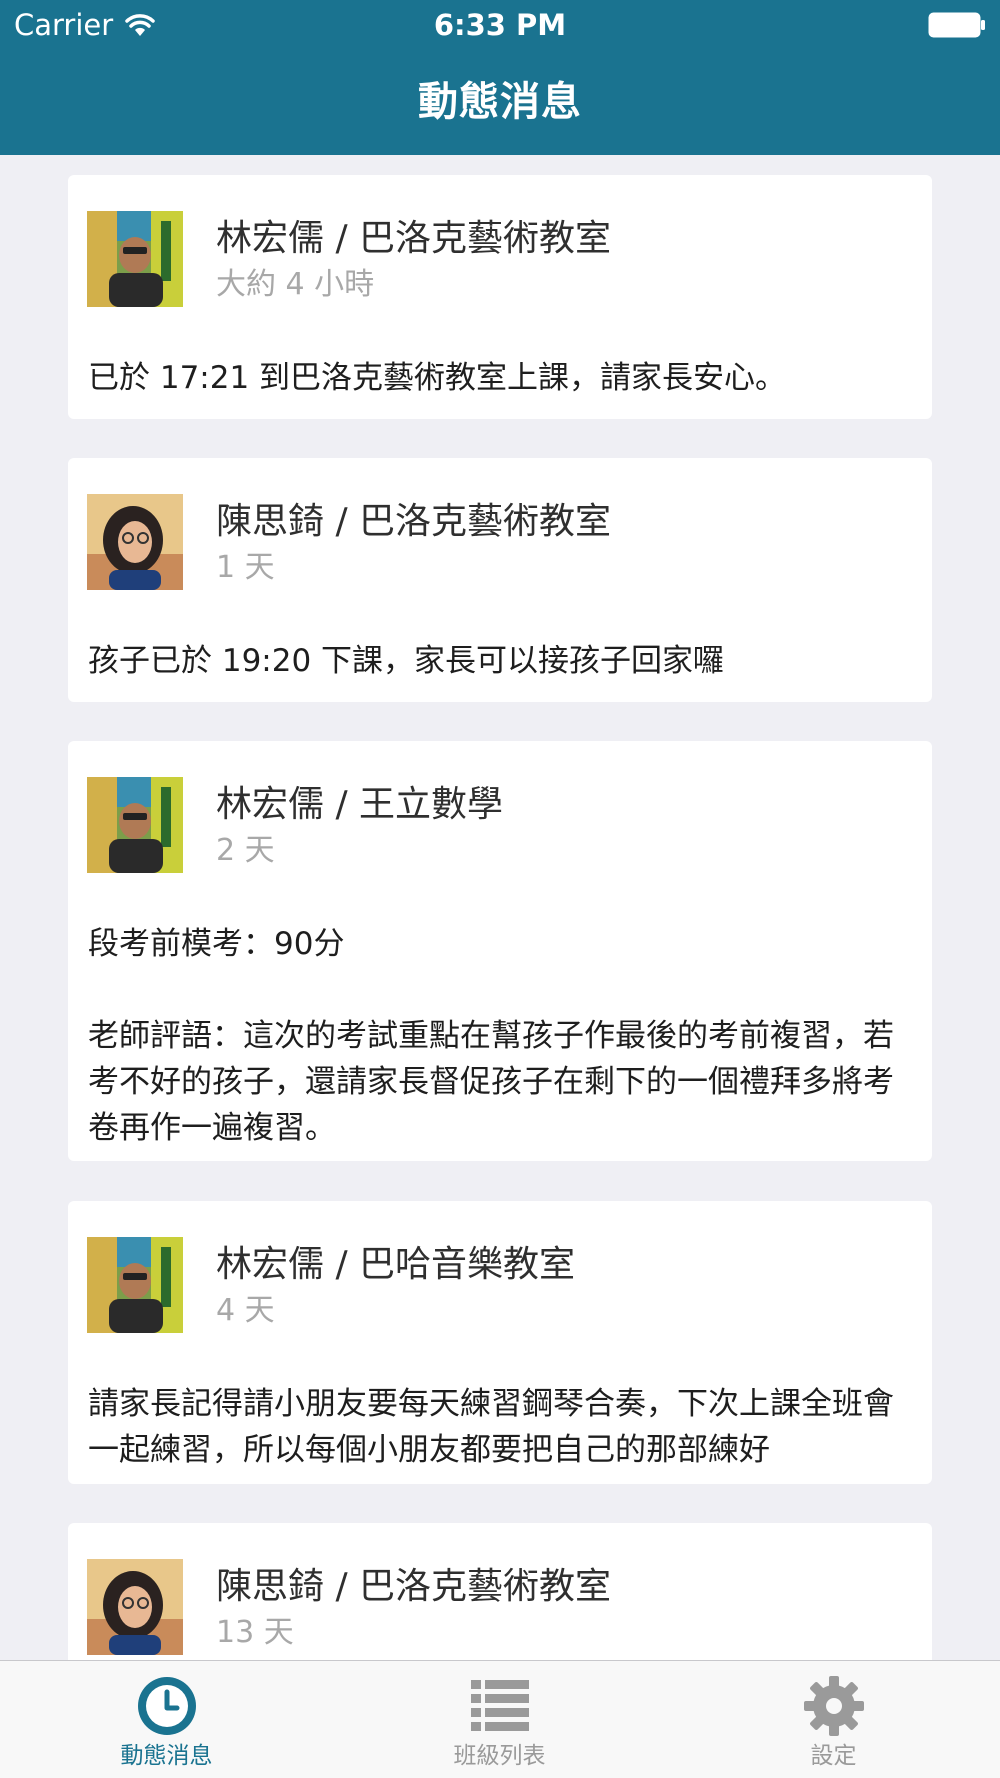 The height and width of the screenshot is (1778, 1000). What do you see at coordinates (500, 102) in the screenshot?
I see `page-title: 動態消息` at bounding box center [500, 102].